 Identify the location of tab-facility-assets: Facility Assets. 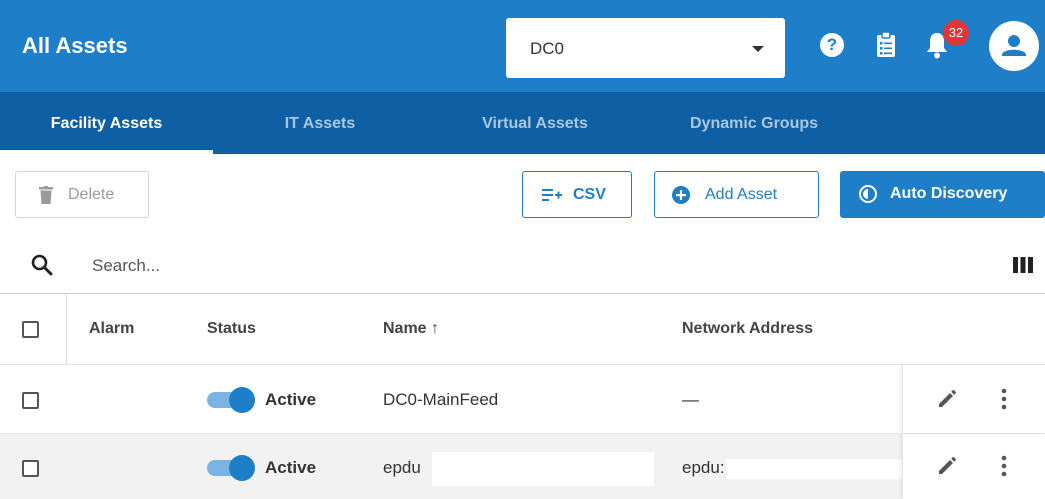
(106, 123).